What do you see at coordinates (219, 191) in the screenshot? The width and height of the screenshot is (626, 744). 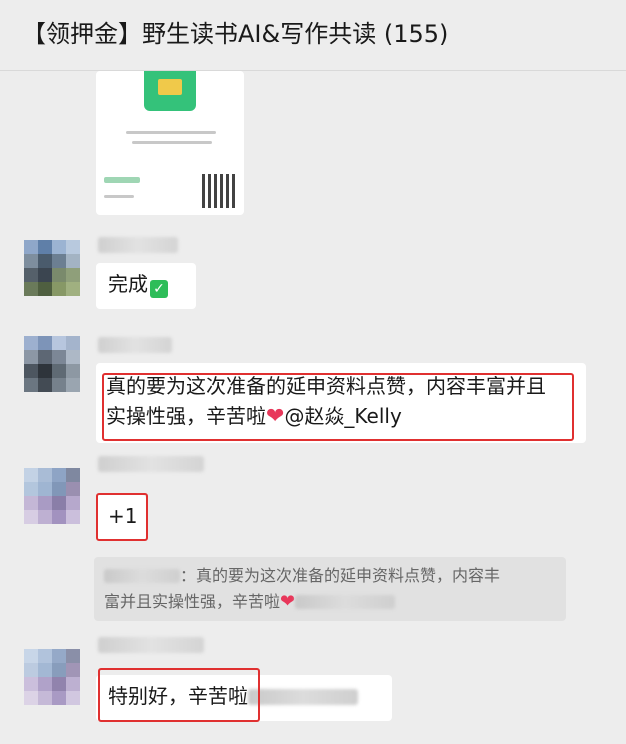 I see `qr-code` at bounding box center [219, 191].